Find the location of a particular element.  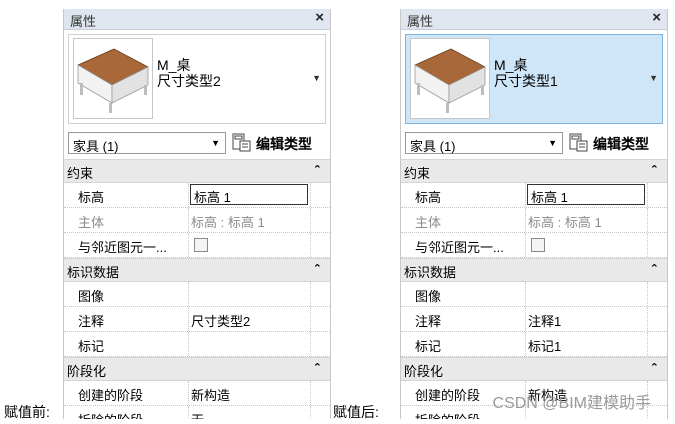

type-name: M_桌 尺寸类型2 is located at coordinates (189, 73).